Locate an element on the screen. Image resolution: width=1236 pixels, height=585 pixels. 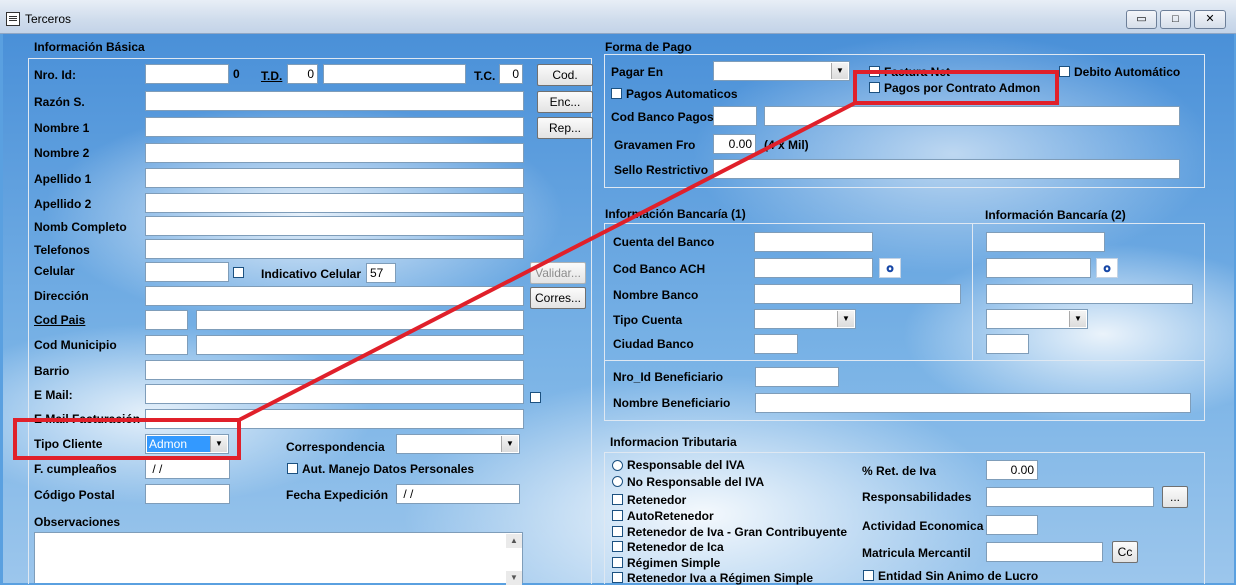
razon-label: Razón S. is located at coordinates (59, 102).